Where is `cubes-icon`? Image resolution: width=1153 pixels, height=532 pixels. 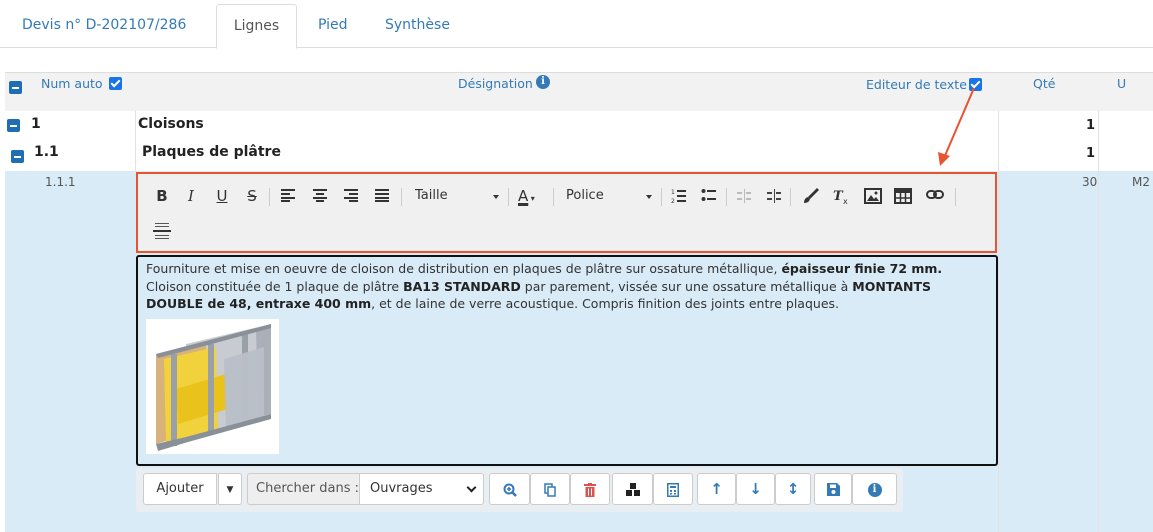
cubes-icon is located at coordinates (632, 489).